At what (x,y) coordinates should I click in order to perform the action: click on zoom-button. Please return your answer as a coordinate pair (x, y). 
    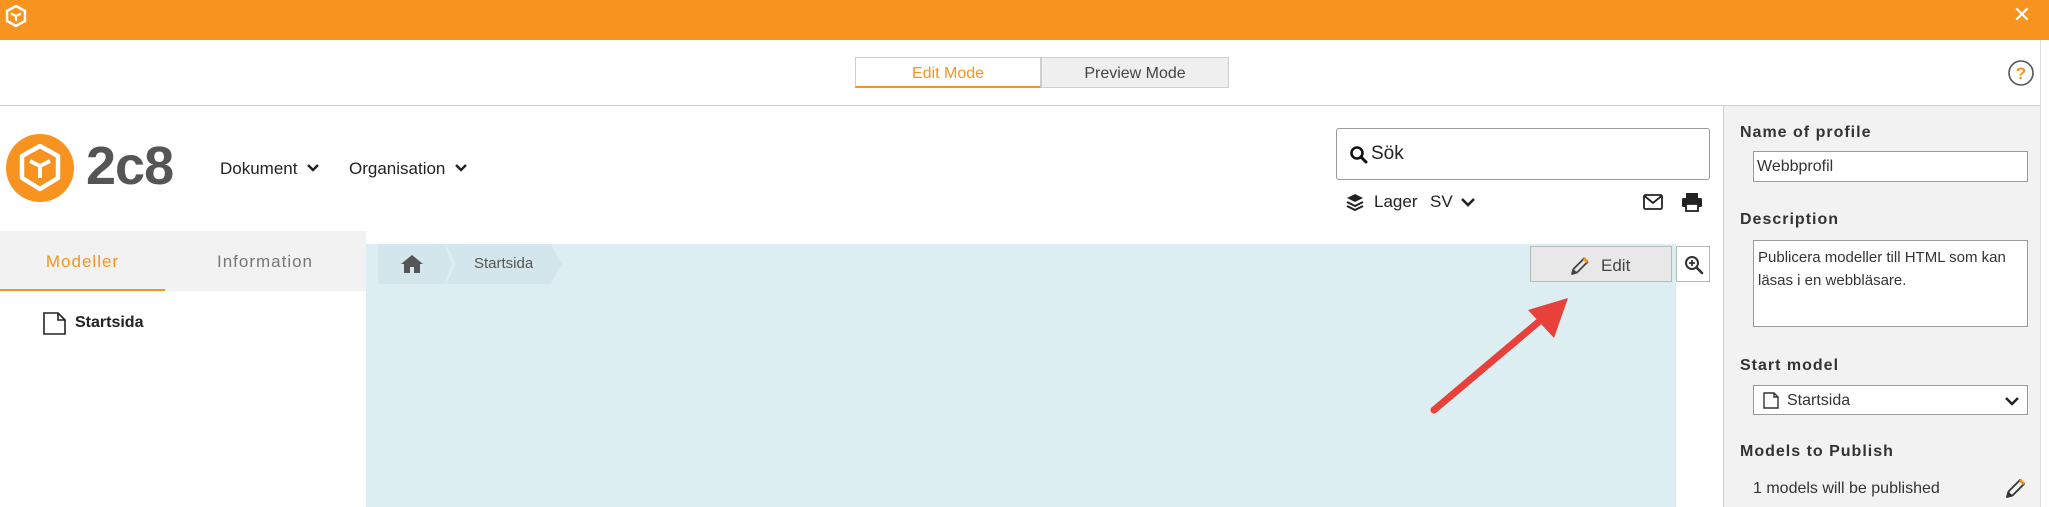
    Looking at the image, I should click on (1693, 264).